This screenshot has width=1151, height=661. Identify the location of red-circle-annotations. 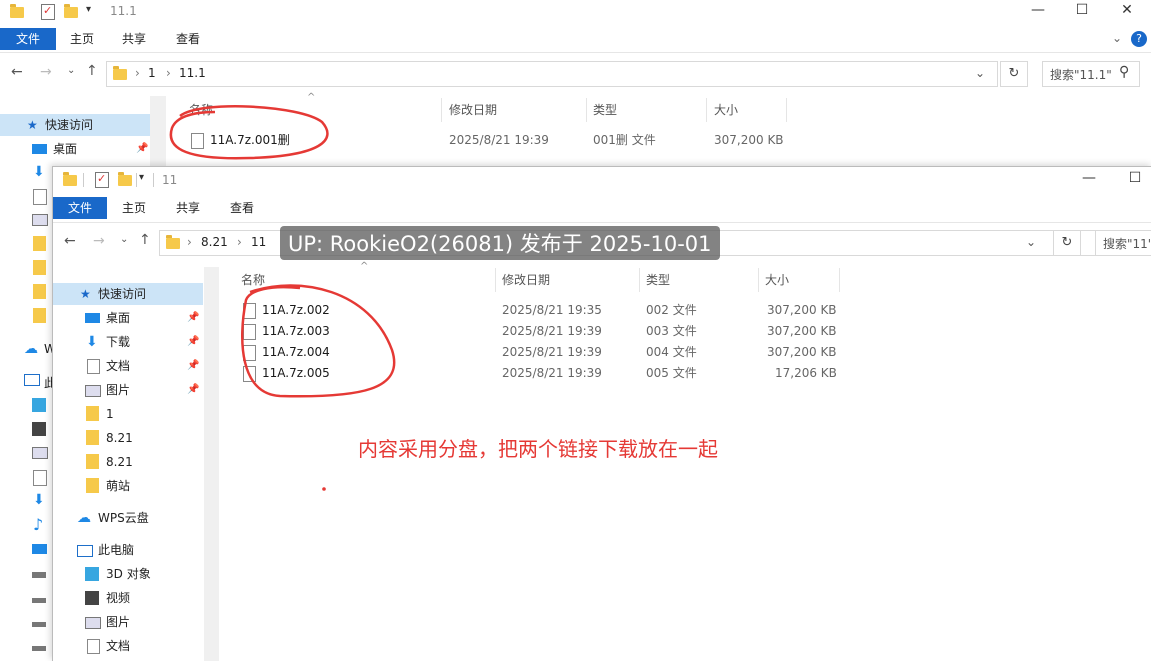
(282, 298).